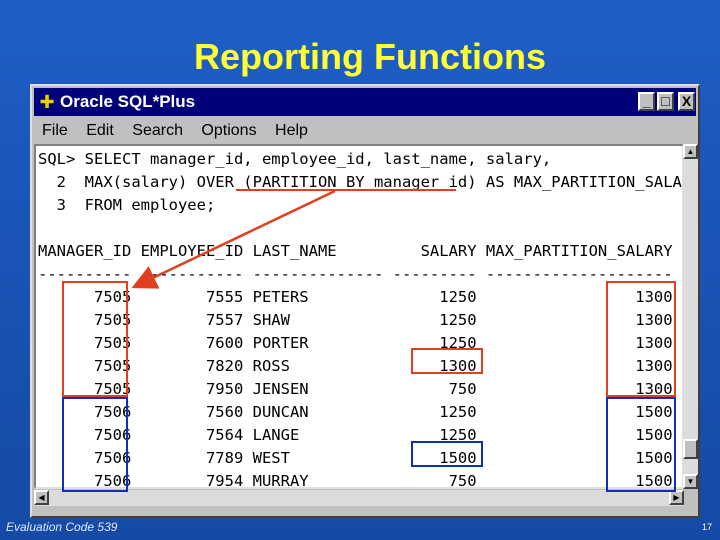  What do you see at coordinates (359, 498) in the screenshot?
I see `horizontal-scrollbar: ◀ ▶` at bounding box center [359, 498].